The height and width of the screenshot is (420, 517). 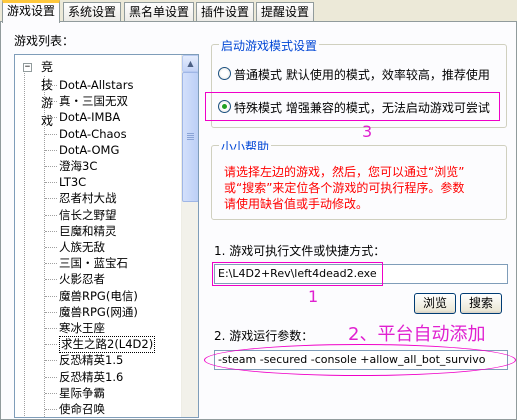 What do you see at coordinates (82, 409) in the screenshot?
I see `tree-item-label: 使命召唤` at bounding box center [82, 409].